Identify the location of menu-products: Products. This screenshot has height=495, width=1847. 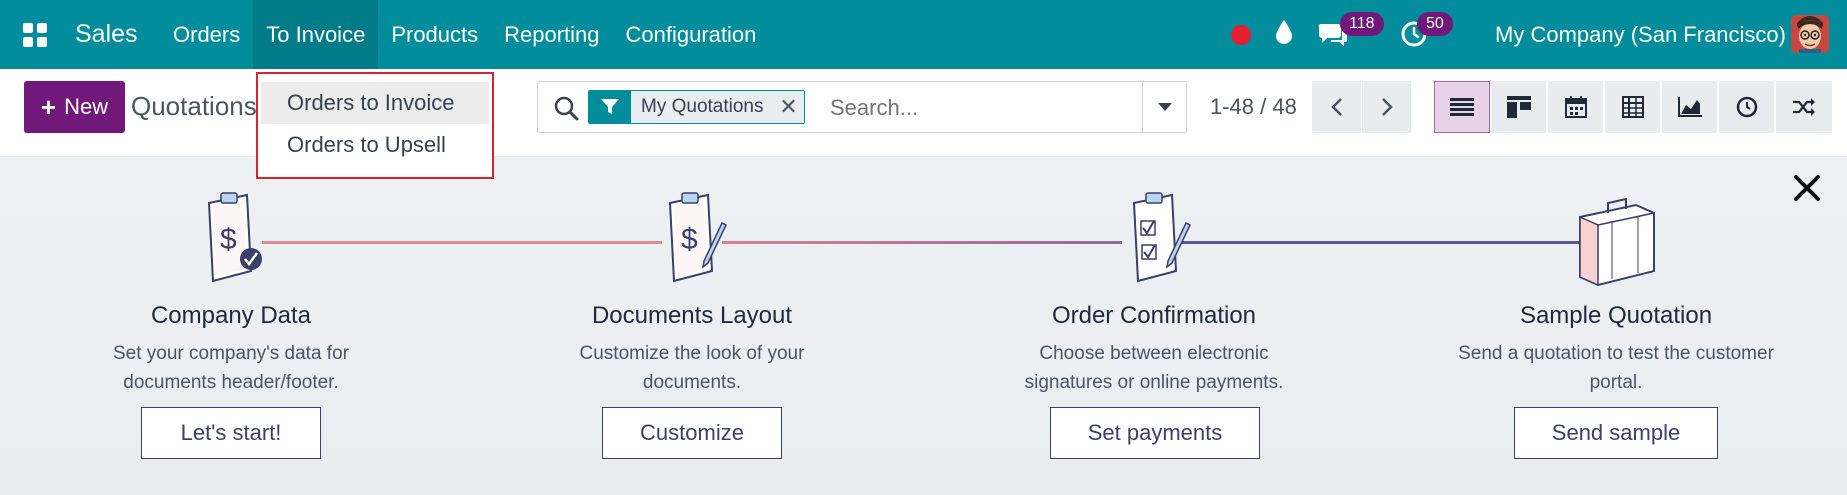
(434, 34).